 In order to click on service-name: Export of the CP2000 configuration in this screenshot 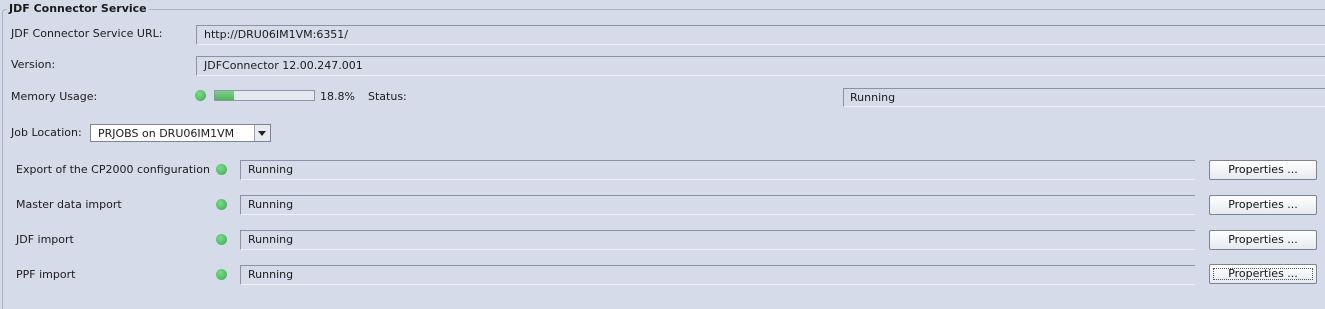, I will do `click(113, 169)`.